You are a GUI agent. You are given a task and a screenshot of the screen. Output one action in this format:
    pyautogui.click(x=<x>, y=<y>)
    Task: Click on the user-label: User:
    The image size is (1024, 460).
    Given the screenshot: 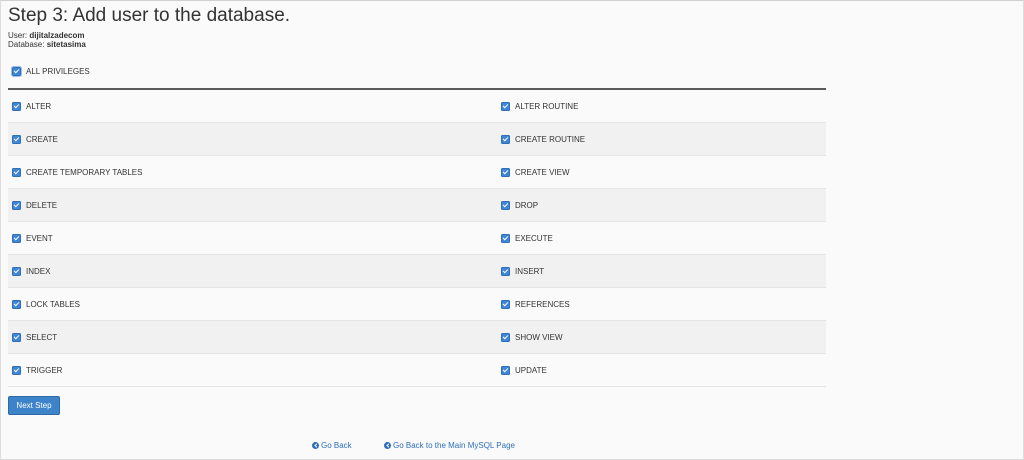 What is the action you would take?
    pyautogui.click(x=18, y=35)
    